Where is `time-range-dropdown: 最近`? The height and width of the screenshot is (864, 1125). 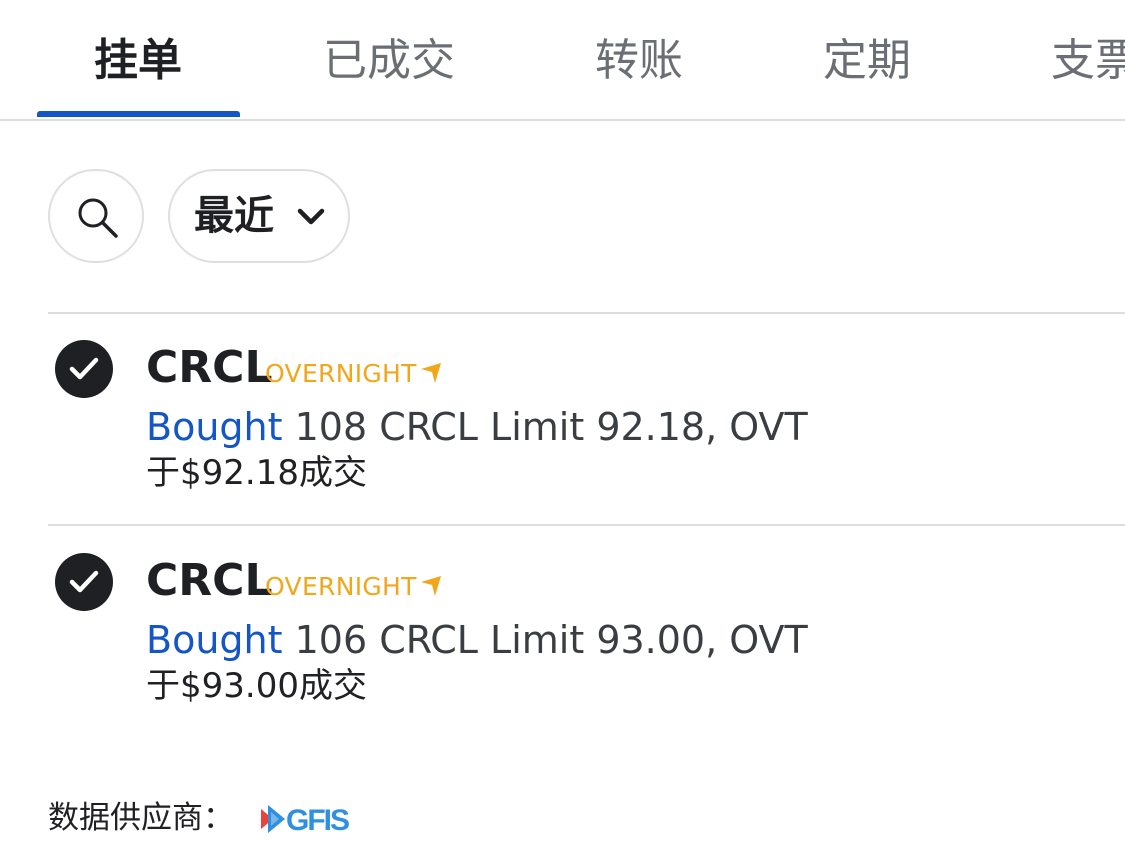
time-range-dropdown: 最近 is located at coordinates (259, 216).